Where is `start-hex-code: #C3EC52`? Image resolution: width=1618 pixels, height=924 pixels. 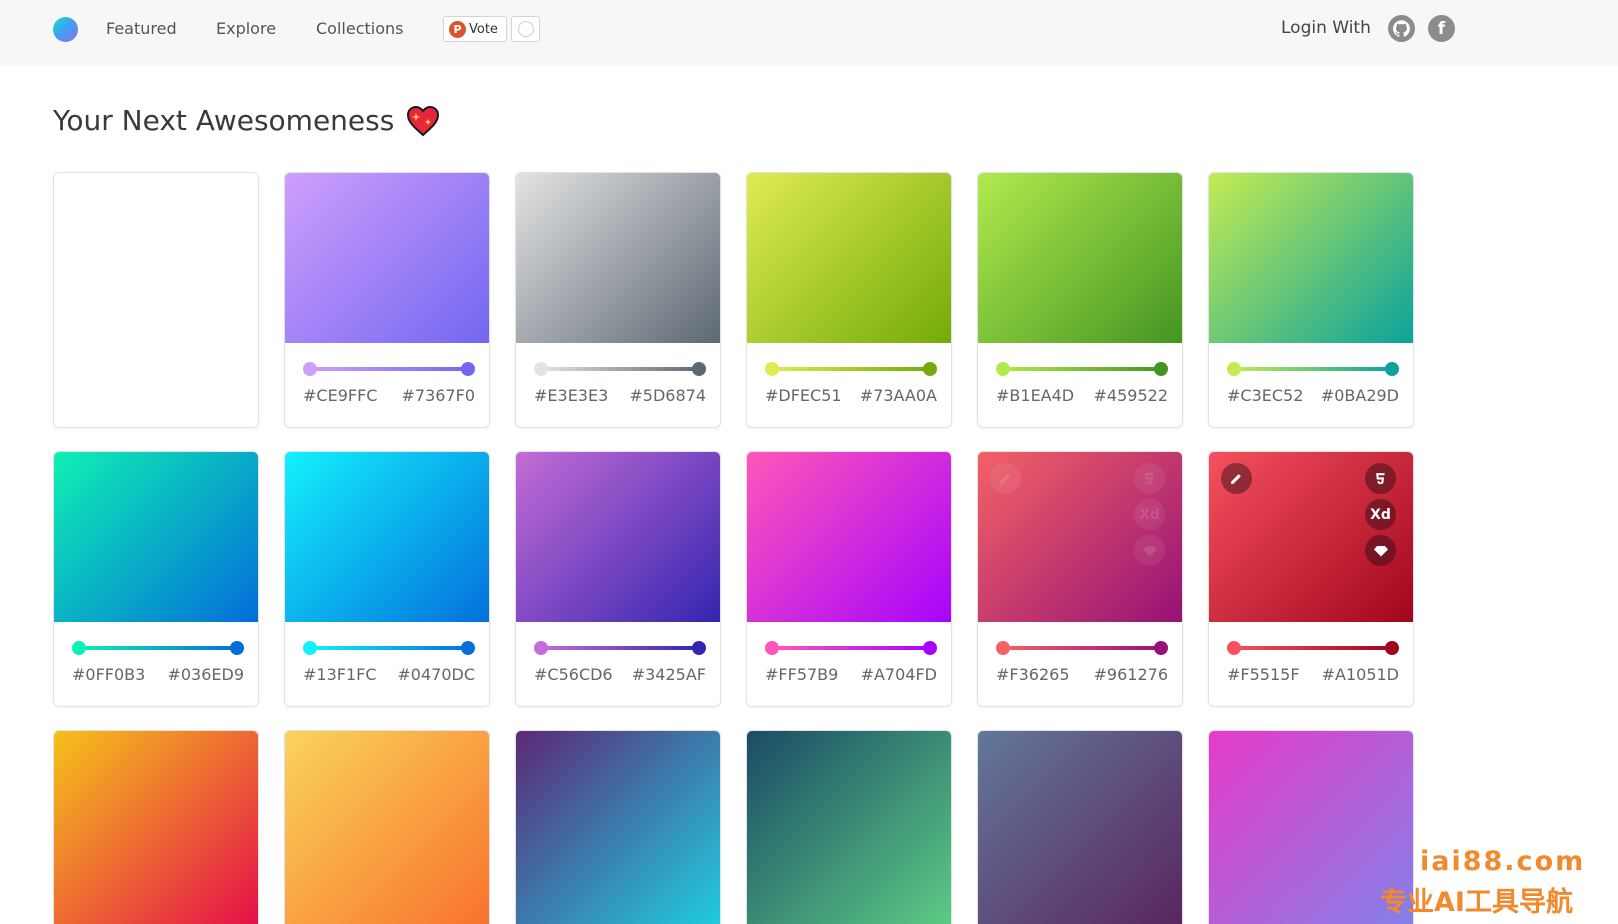 start-hex-code: #C3EC52 is located at coordinates (1265, 395).